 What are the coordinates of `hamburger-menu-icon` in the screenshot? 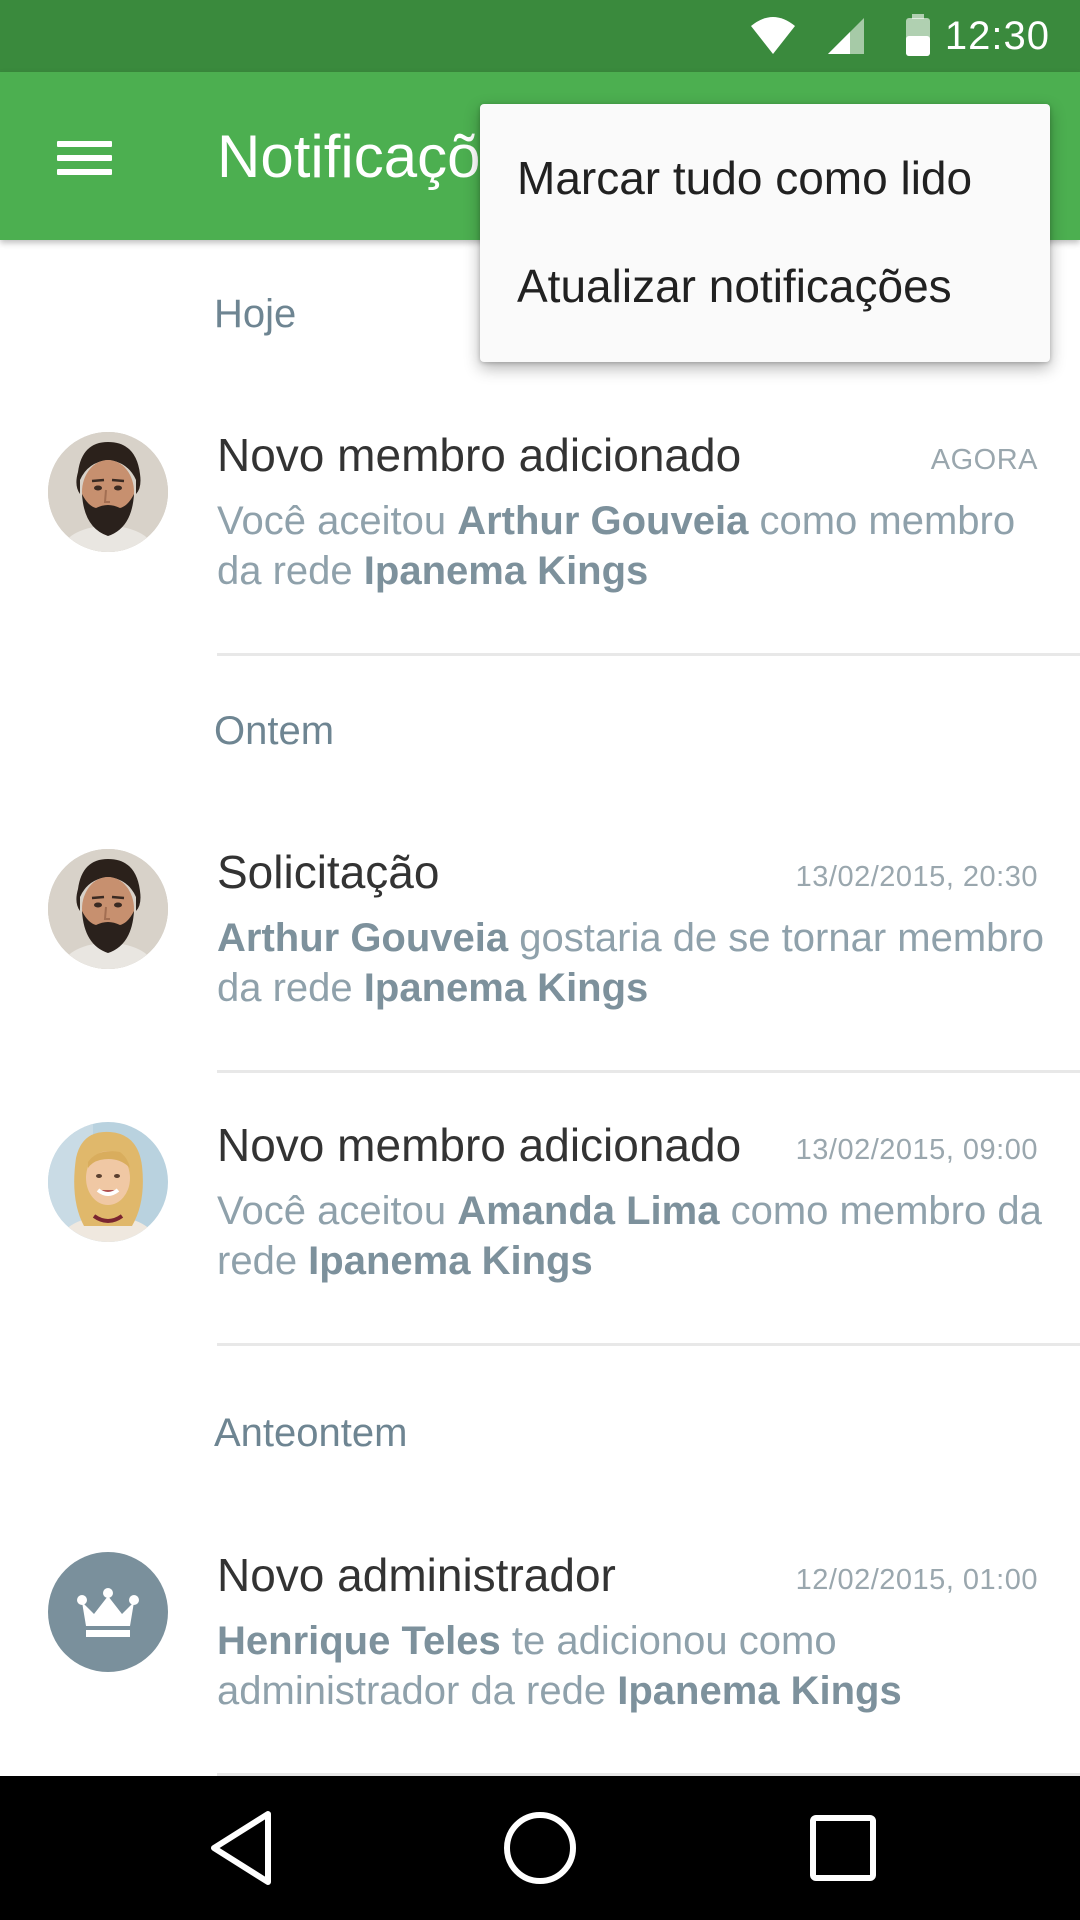 It's located at (85, 157).